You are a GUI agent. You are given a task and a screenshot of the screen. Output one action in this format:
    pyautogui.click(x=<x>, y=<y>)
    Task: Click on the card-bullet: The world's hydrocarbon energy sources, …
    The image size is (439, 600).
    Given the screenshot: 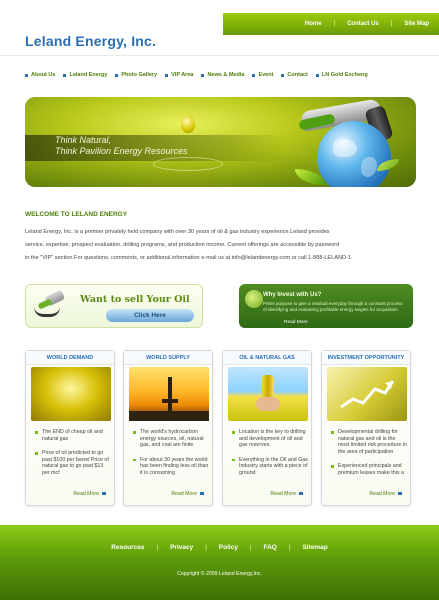 What is the action you would take?
    pyautogui.click(x=171, y=439)
    